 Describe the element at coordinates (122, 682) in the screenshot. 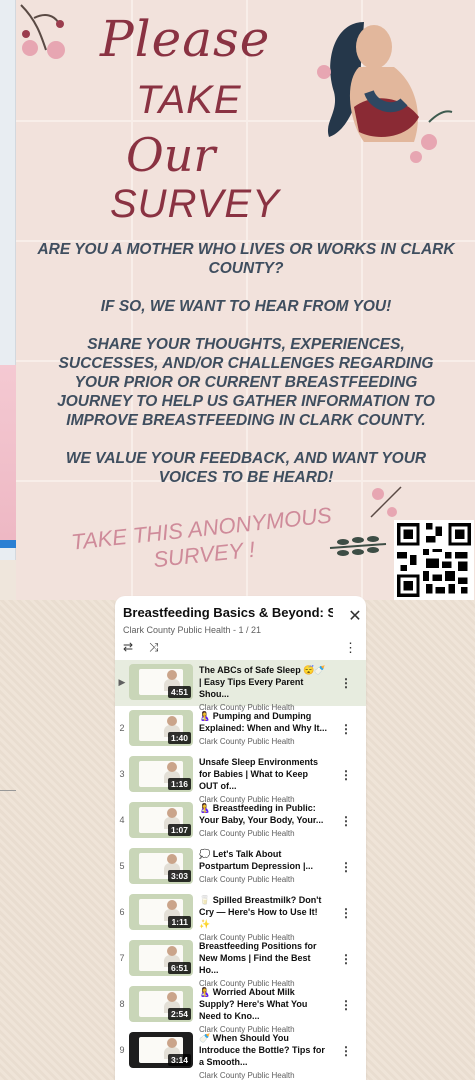

I see `playlist-item-index: ▶` at that location.